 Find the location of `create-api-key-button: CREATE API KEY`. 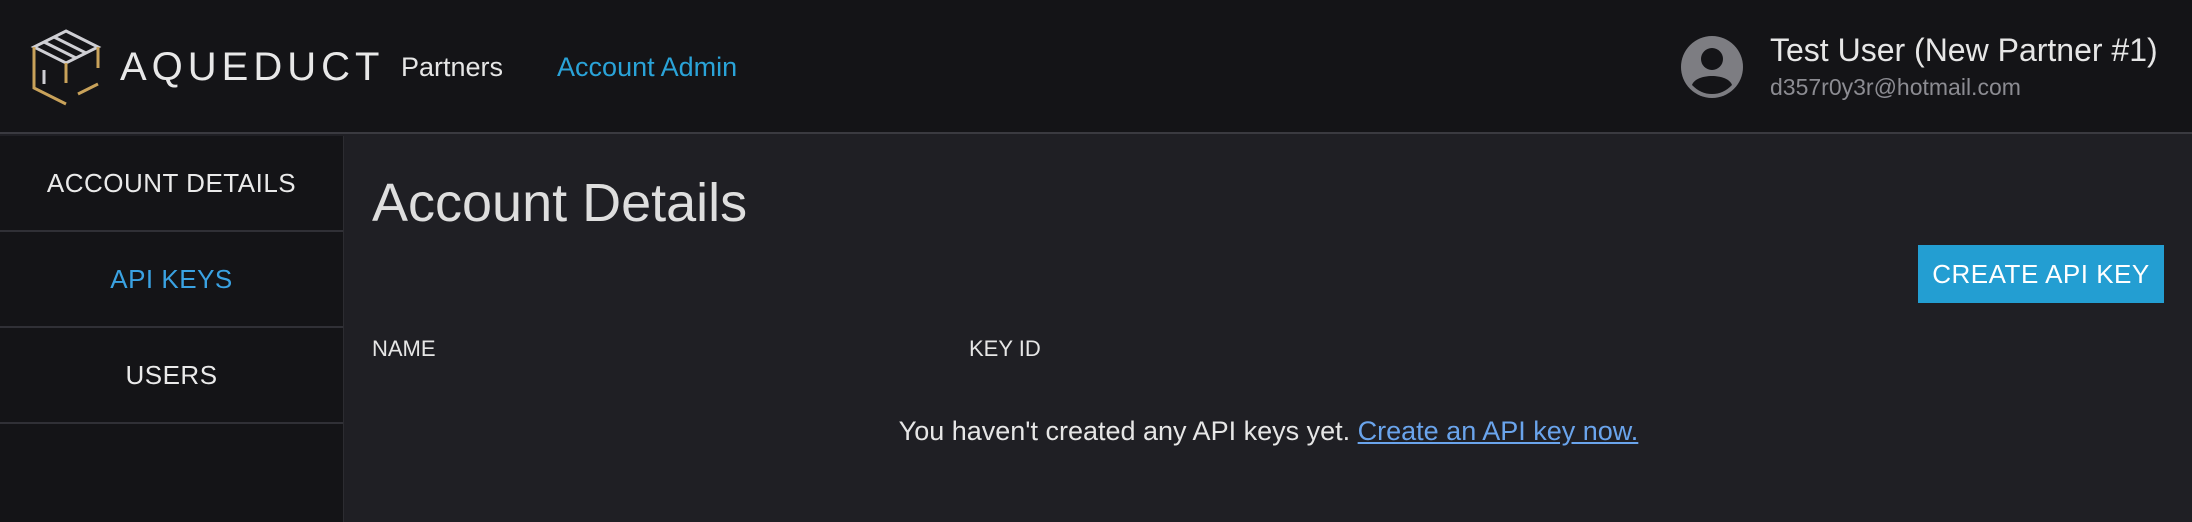

create-api-key-button: CREATE API KEY is located at coordinates (2041, 274).